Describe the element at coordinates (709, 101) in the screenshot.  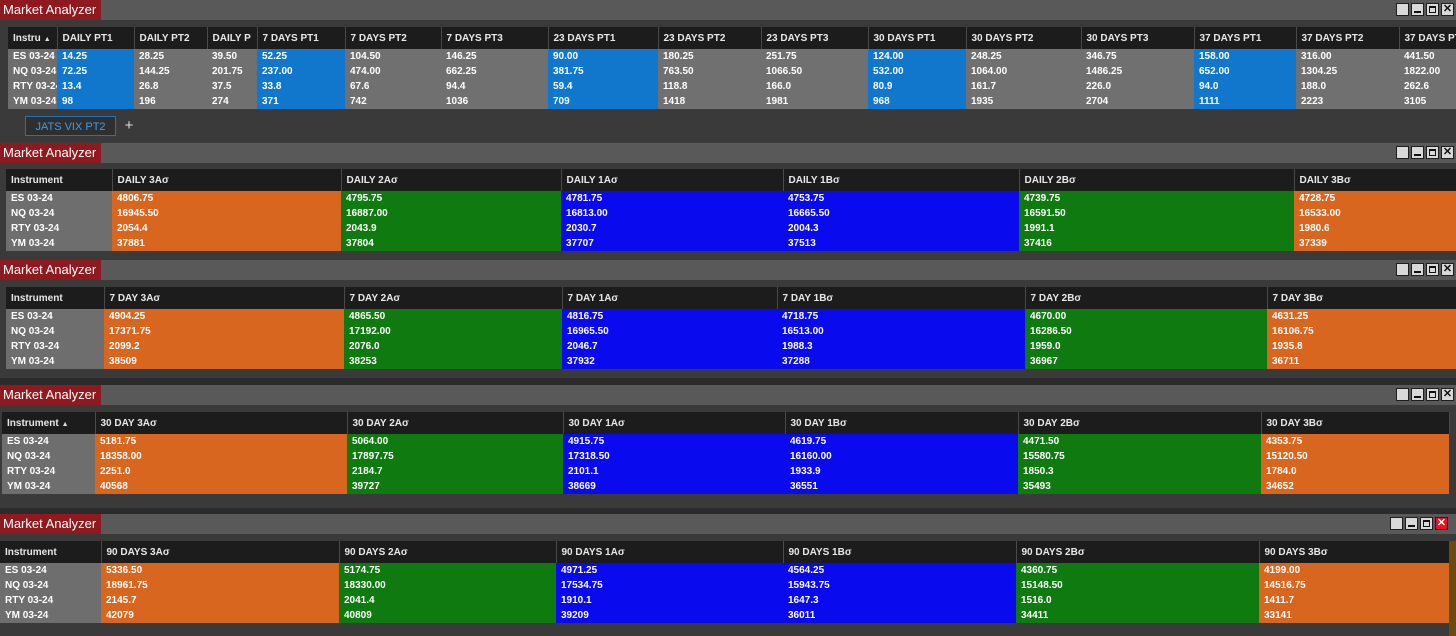
I see `value-cell: 1418` at that location.